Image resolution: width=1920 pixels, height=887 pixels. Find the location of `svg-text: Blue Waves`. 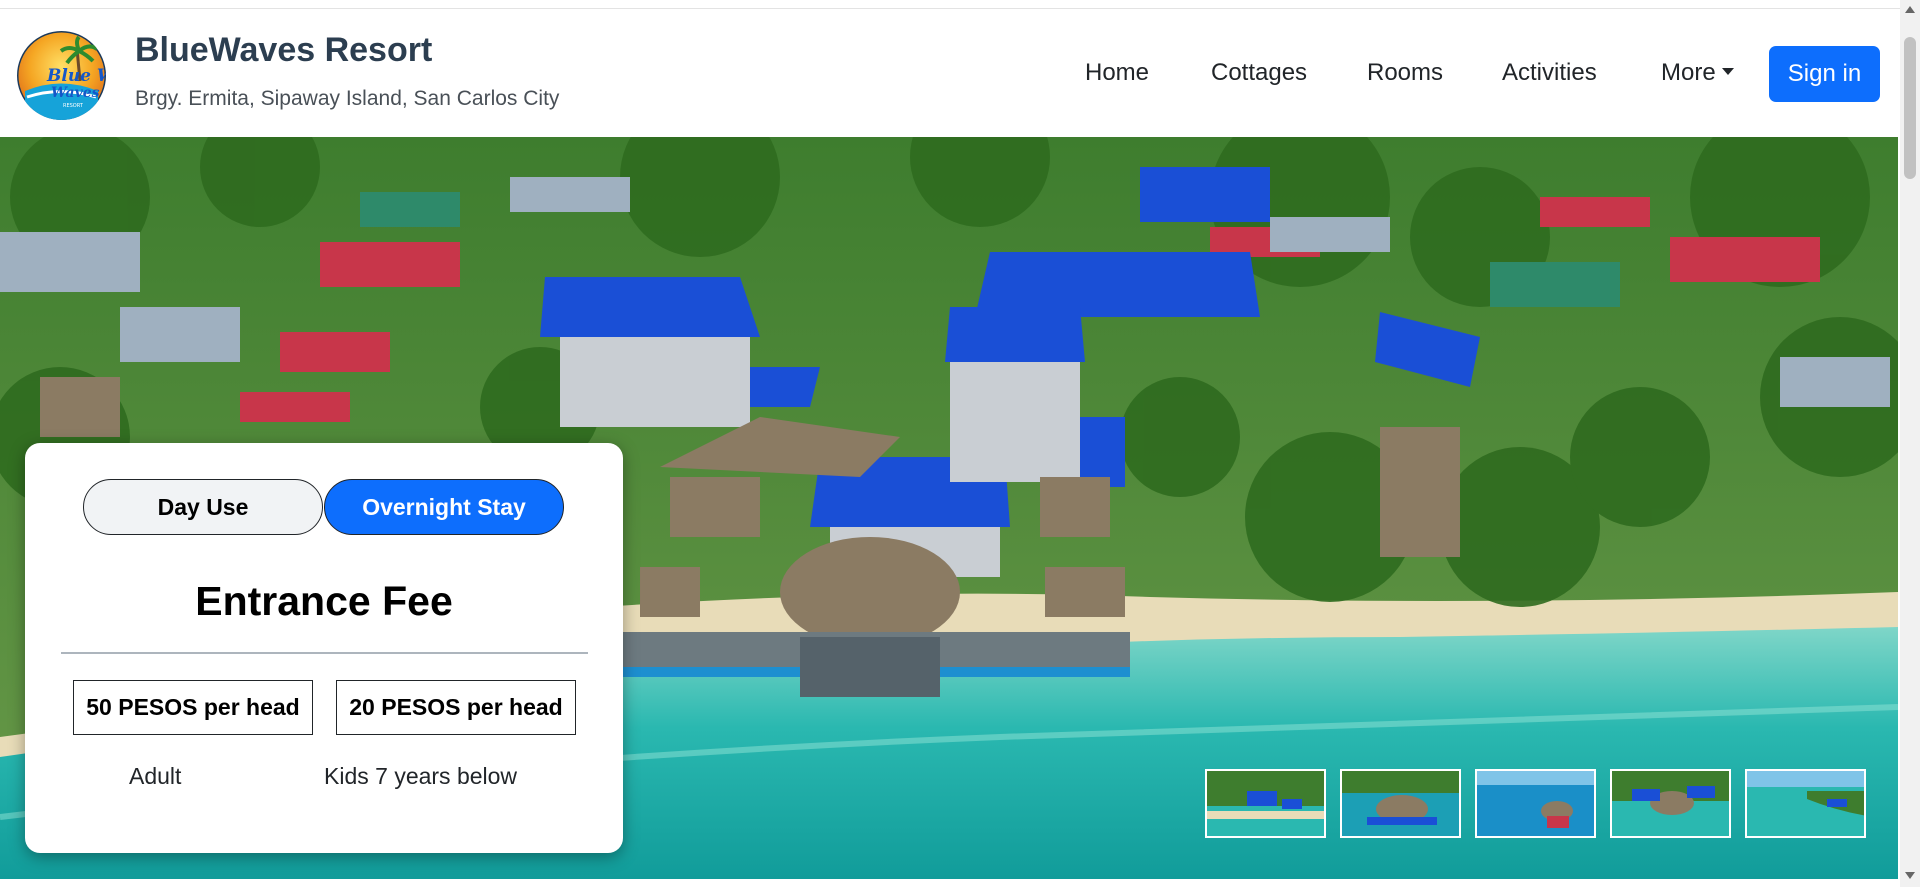

svg-text: Blue Waves is located at coordinates (76, 76).